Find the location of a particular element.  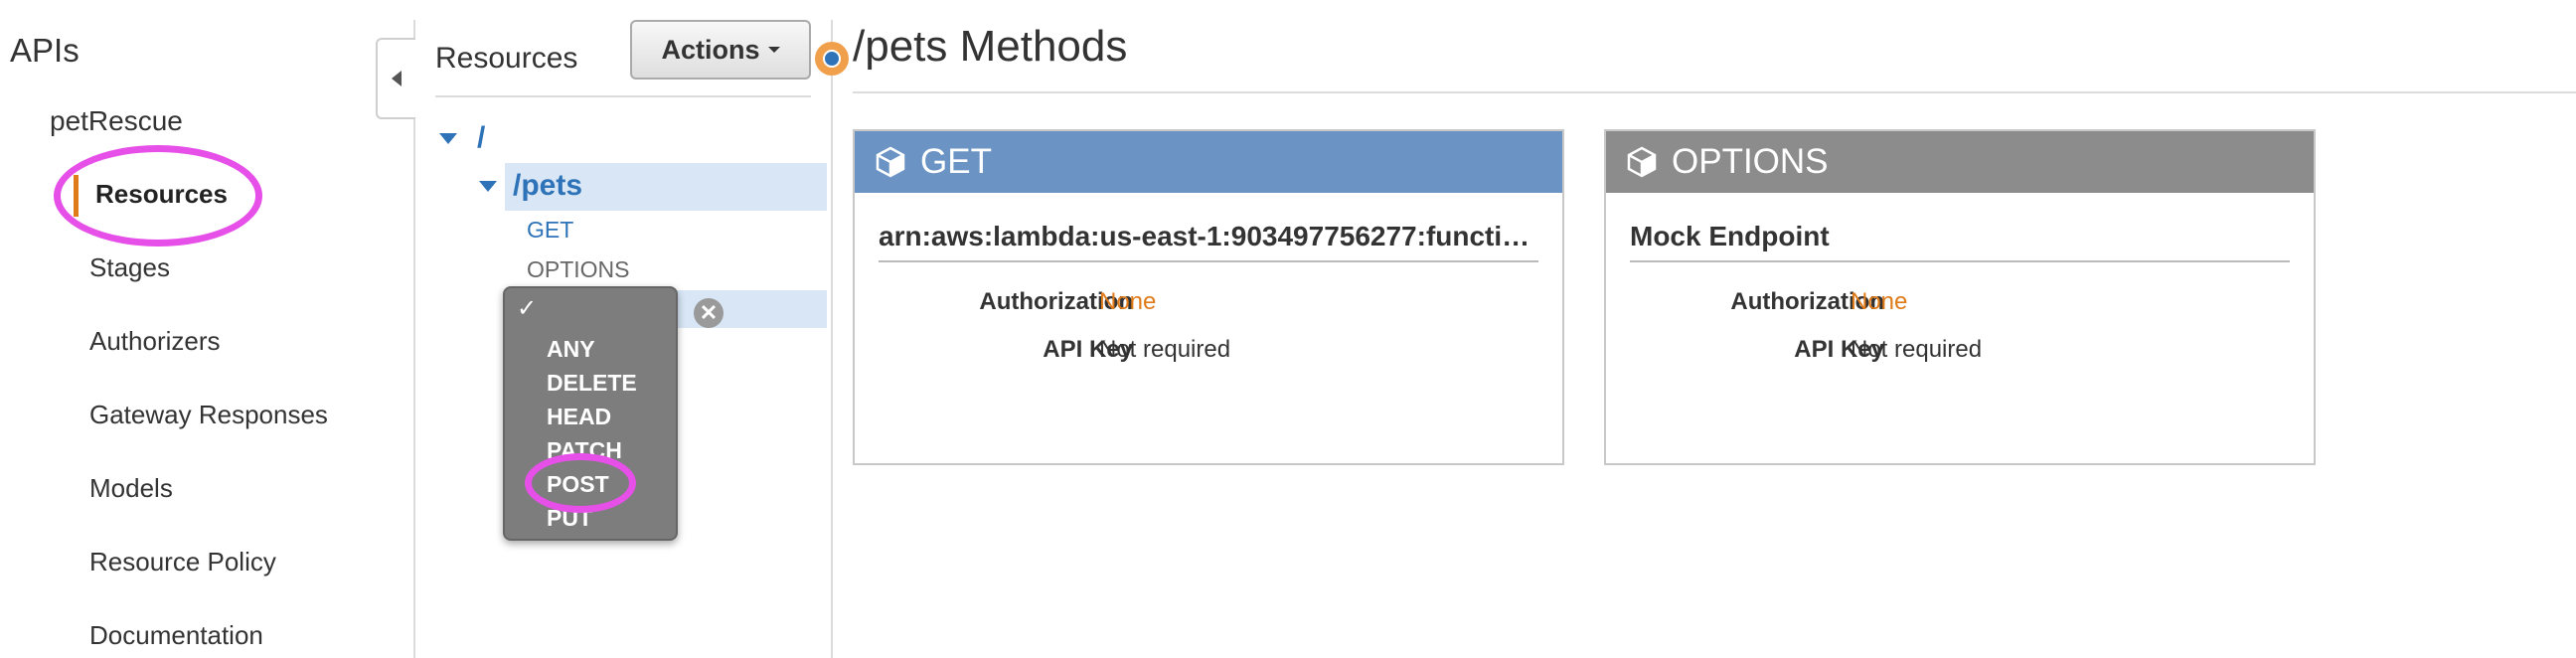

api-name-petrescue: petRescue is located at coordinates (116, 121).